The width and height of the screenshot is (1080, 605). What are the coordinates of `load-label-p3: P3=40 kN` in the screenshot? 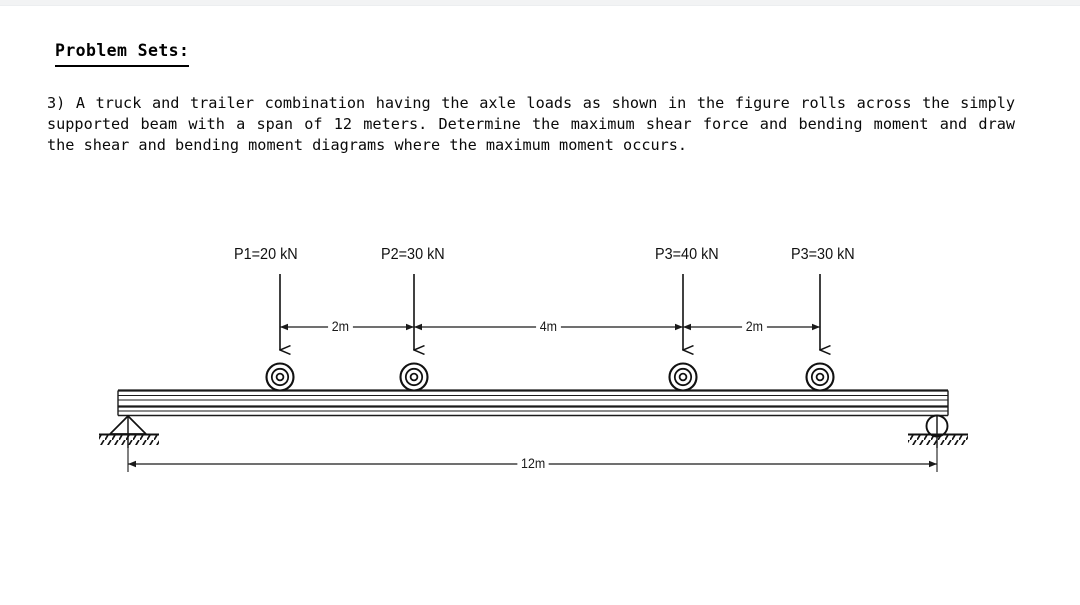 It's located at (687, 254).